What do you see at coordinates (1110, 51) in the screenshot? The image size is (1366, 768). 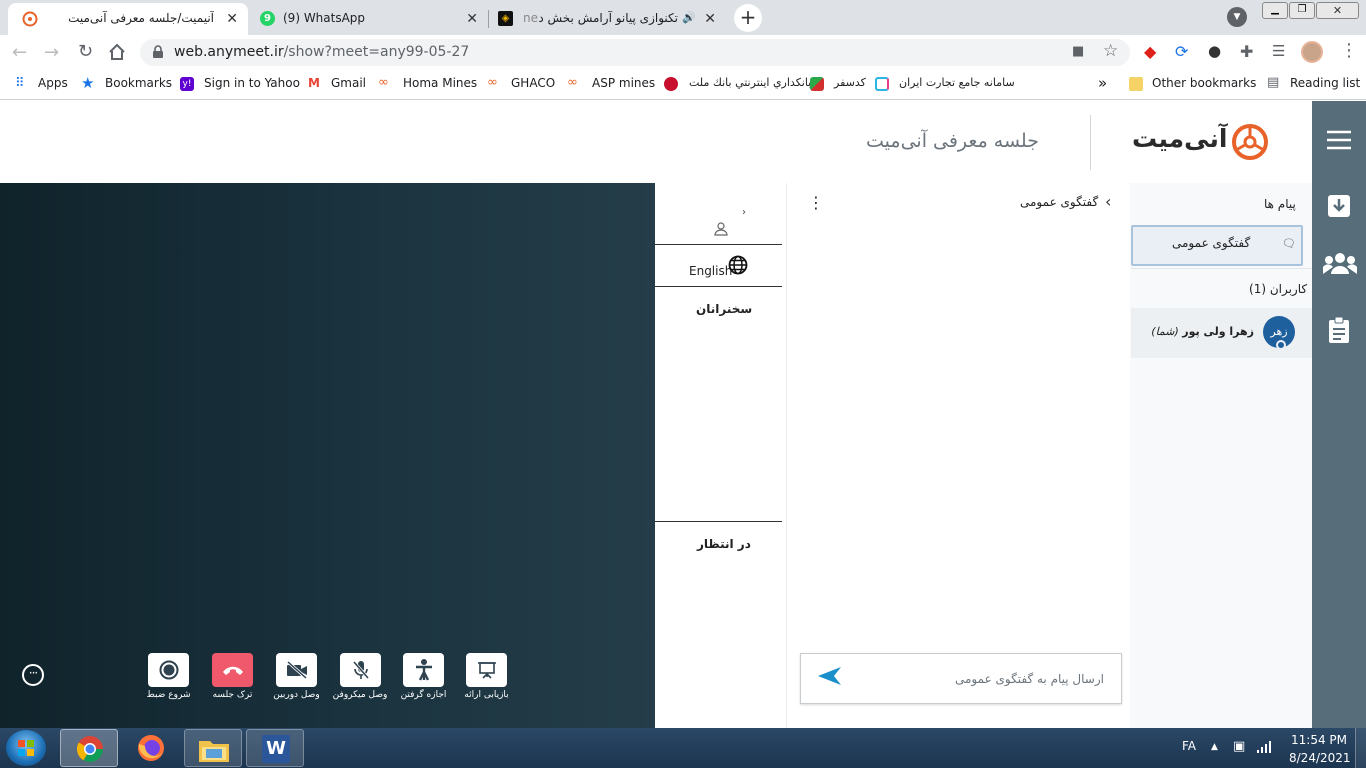 I see `bookmark-star-icon: ☆` at bounding box center [1110, 51].